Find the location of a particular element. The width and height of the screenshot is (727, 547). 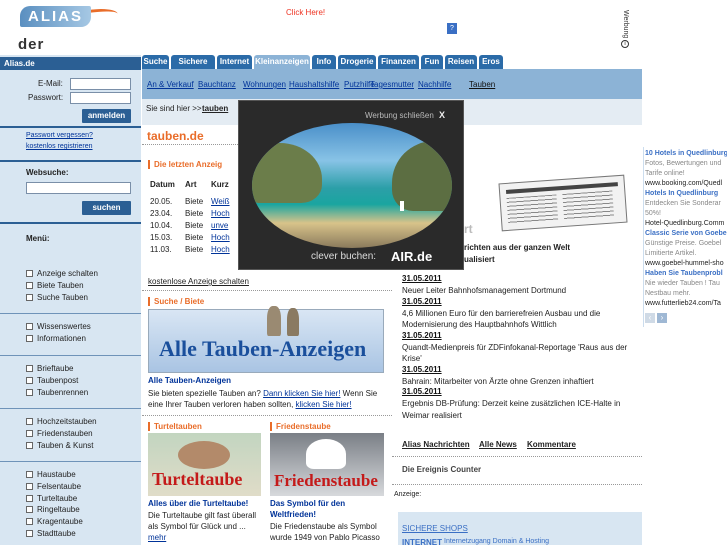

turteltaube-link: Alles über die Turteltaube! is located at coordinates (198, 503).